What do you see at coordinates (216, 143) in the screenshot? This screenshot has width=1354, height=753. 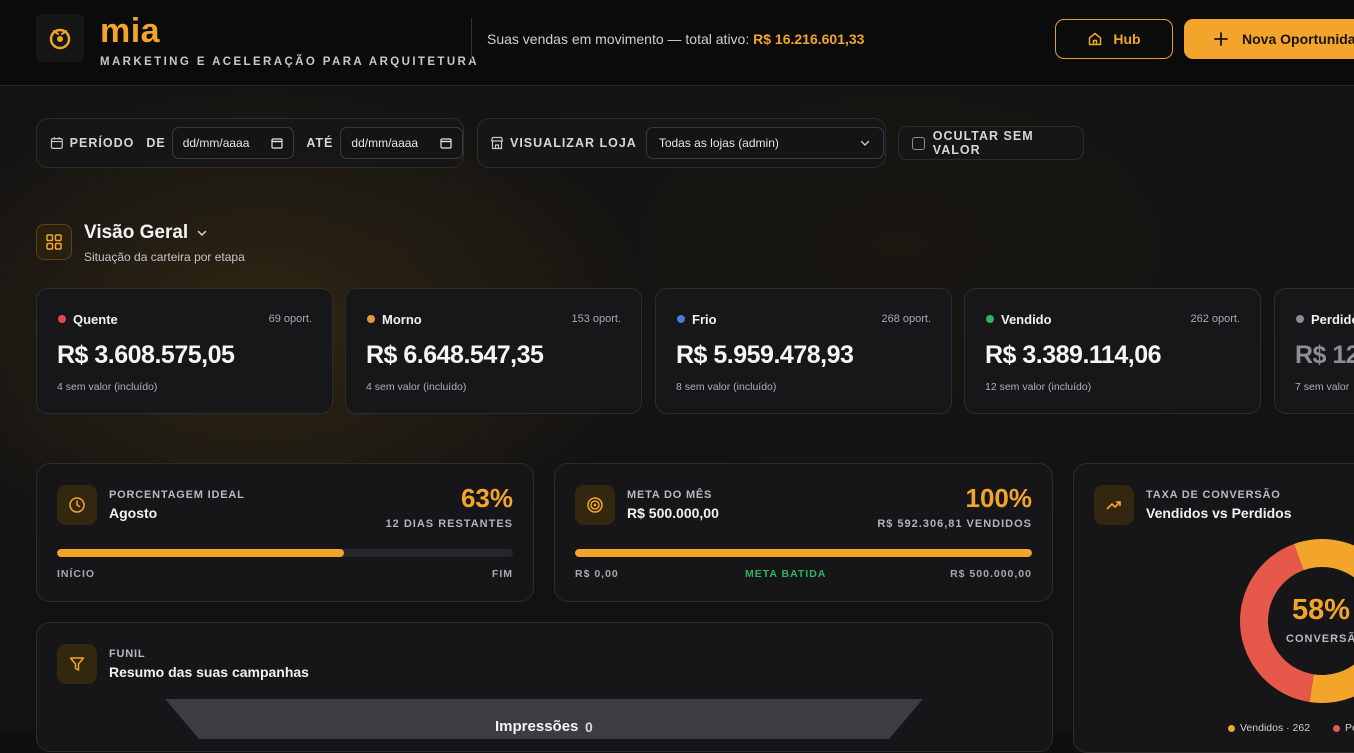 I see `from-date-value: dd/mm/aaaa` at bounding box center [216, 143].